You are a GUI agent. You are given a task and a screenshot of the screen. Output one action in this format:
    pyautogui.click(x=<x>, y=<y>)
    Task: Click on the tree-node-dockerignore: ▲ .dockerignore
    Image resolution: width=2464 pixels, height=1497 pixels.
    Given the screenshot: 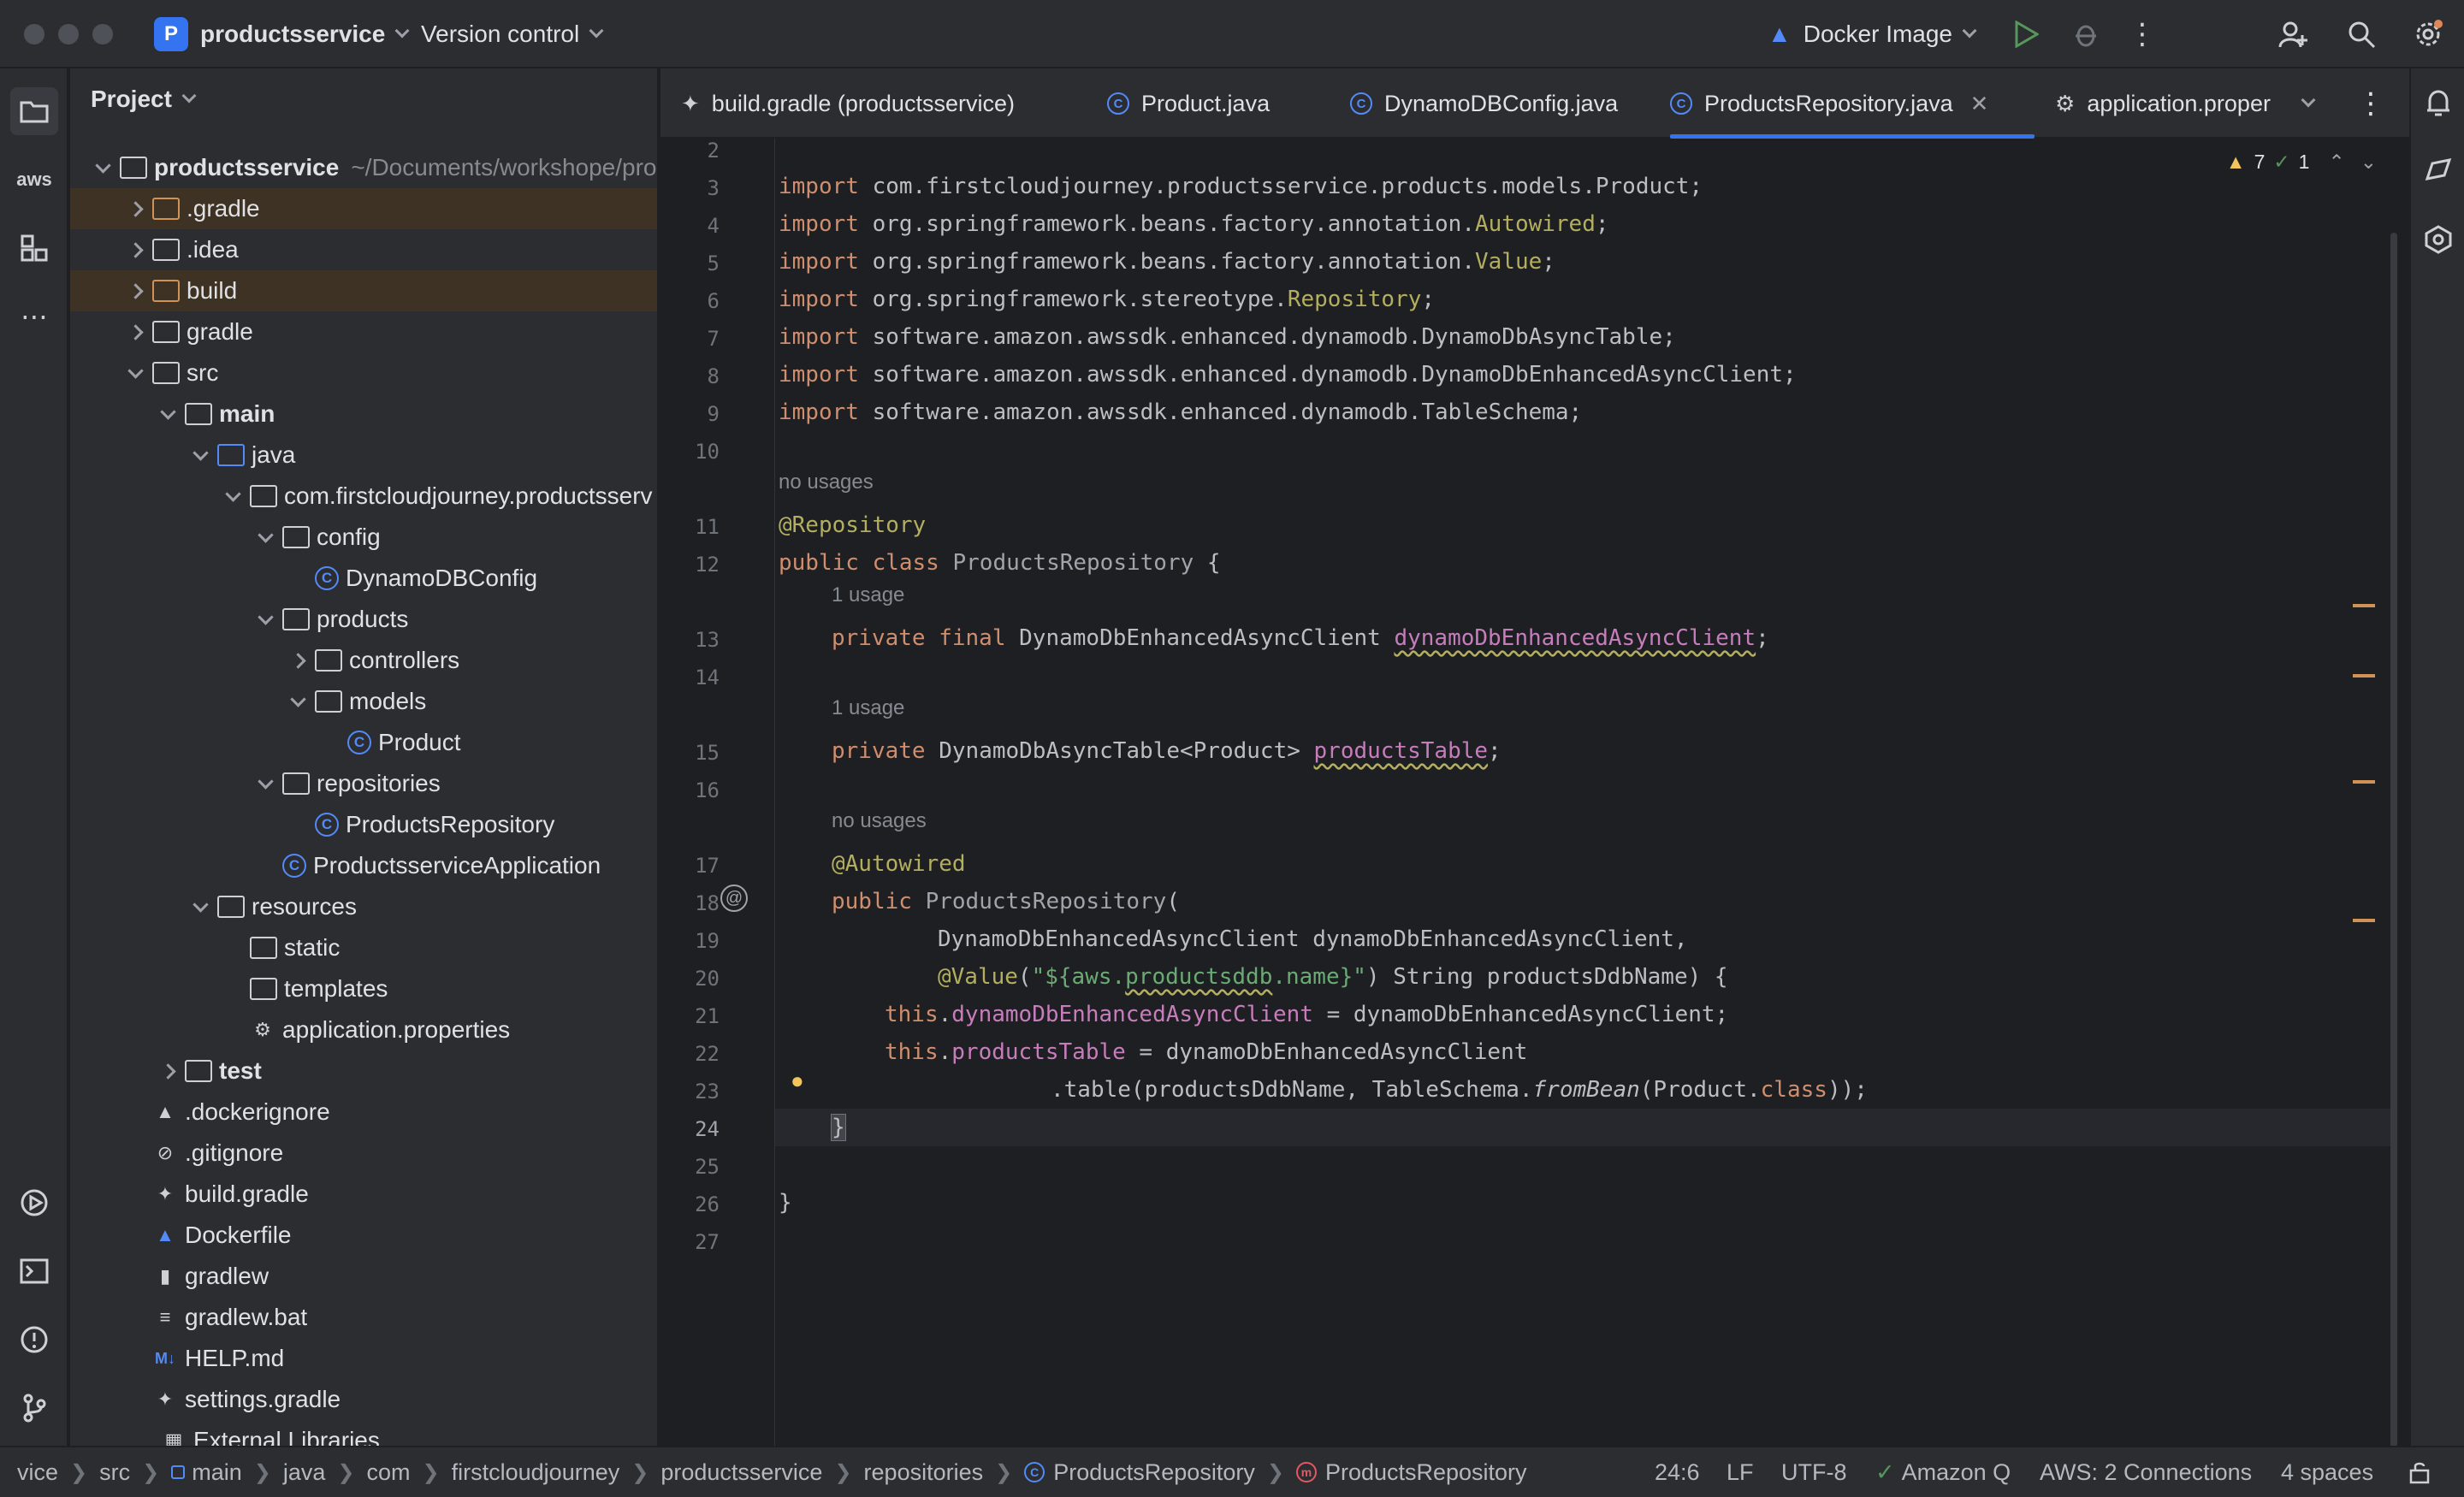 What is the action you would take?
    pyautogui.click(x=363, y=1112)
    